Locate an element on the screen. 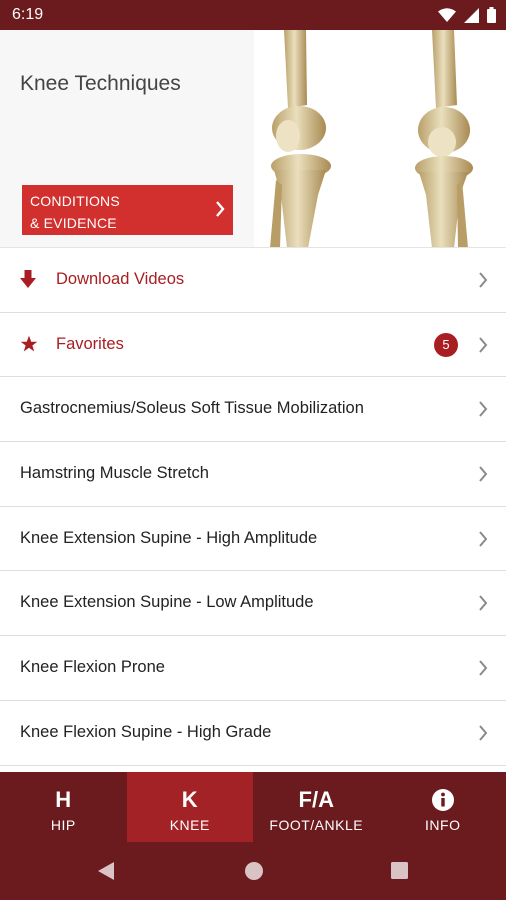 Image resolution: width=506 pixels, height=900 pixels. tab-hip-label: HIP is located at coordinates (63, 825).